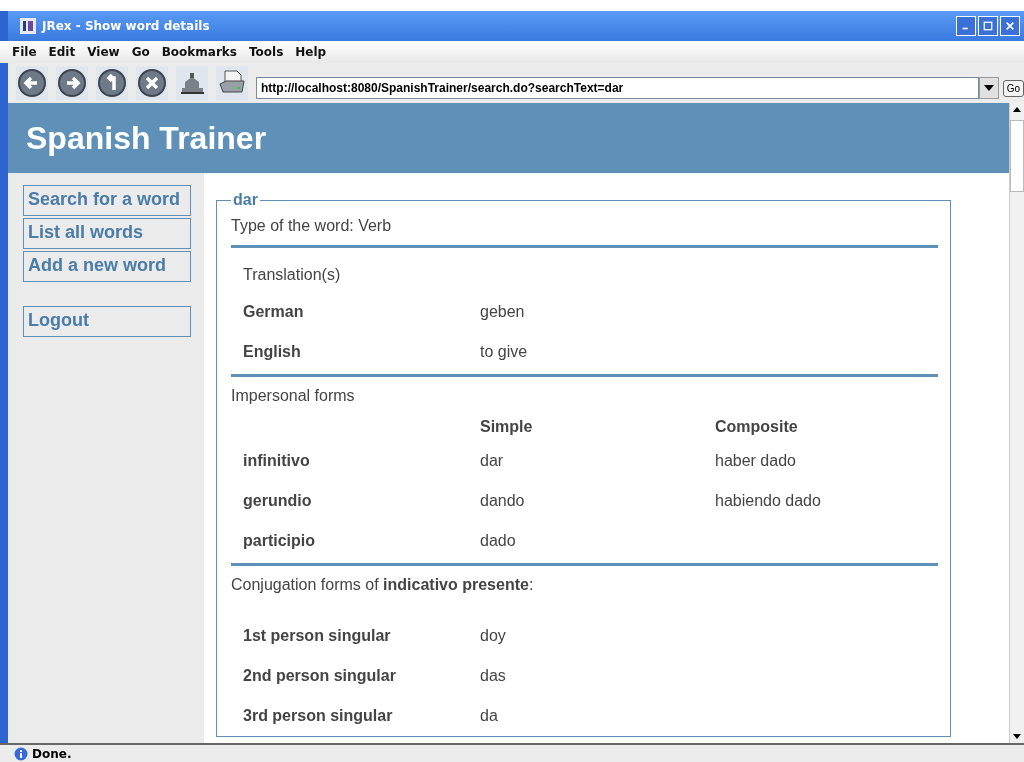 This screenshot has width=1024, height=762. Describe the element at coordinates (503, 501) in the screenshot. I see `table-cell-text: dando` at that location.